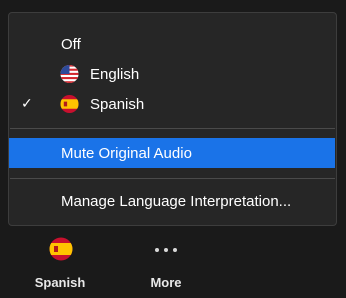 This screenshot has height=298, width=346. Describe the element at coordinates (172, 44) in the screenshot. I see `menu-item-off: Off` at that location.